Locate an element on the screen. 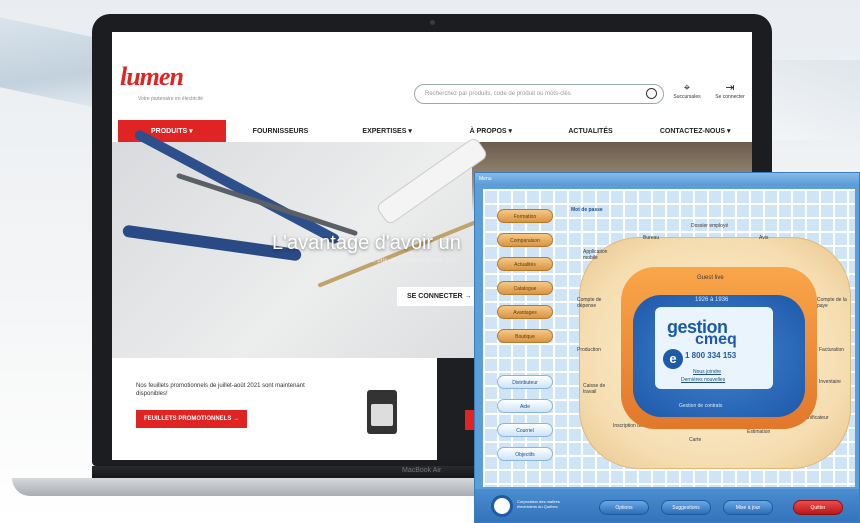 The image size is (860, 523). ring-item-mobile: Application mobile is located at coordinates (601, 255).